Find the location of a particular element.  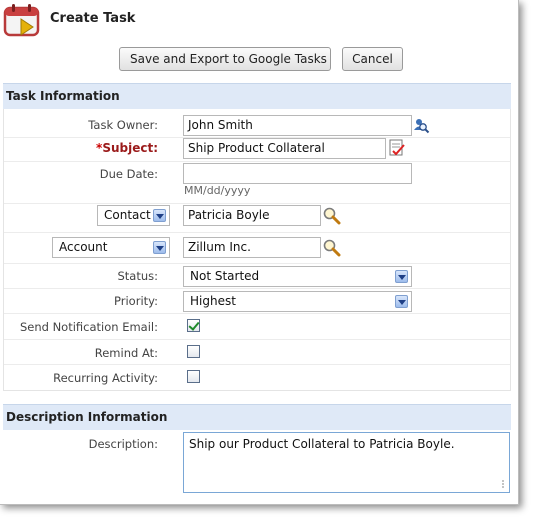

subject-label: *Subject: is located at coordinates (127, 148).